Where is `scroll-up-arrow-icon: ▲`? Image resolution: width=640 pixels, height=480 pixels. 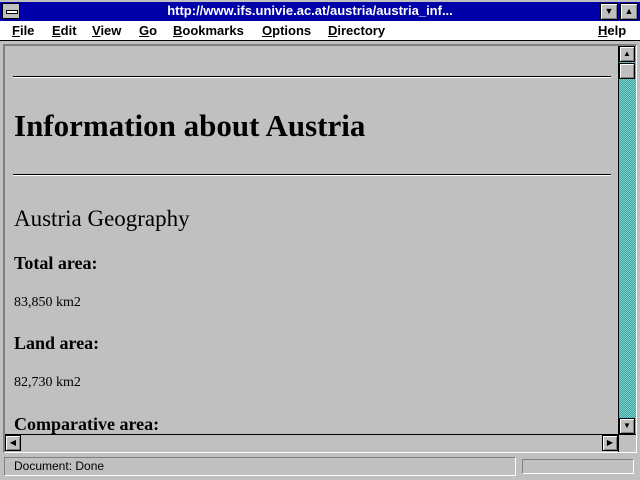
scroll-up-arrow-icon: ▲ is located at coordinates (627, 54).